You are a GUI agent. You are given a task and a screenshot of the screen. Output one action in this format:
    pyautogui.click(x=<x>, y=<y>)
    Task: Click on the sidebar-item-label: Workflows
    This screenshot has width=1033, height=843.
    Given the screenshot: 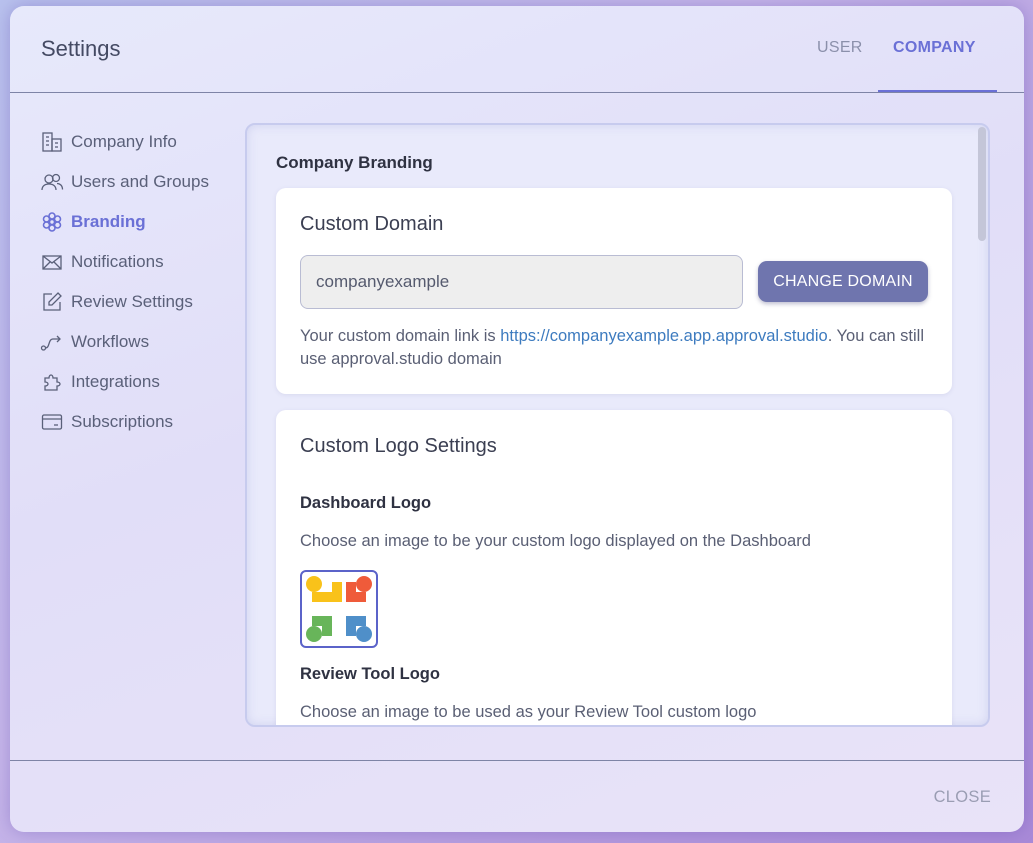 What is the action you would take?
    pyautogui.click(x=110, y=341)
    